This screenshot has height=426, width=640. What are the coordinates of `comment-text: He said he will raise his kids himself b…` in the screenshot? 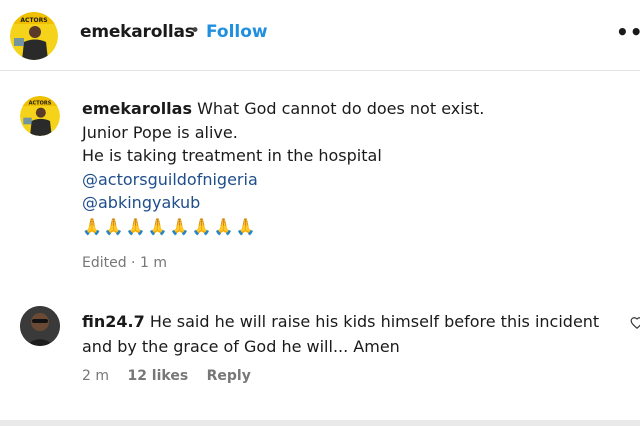 It's located at (341, 334).